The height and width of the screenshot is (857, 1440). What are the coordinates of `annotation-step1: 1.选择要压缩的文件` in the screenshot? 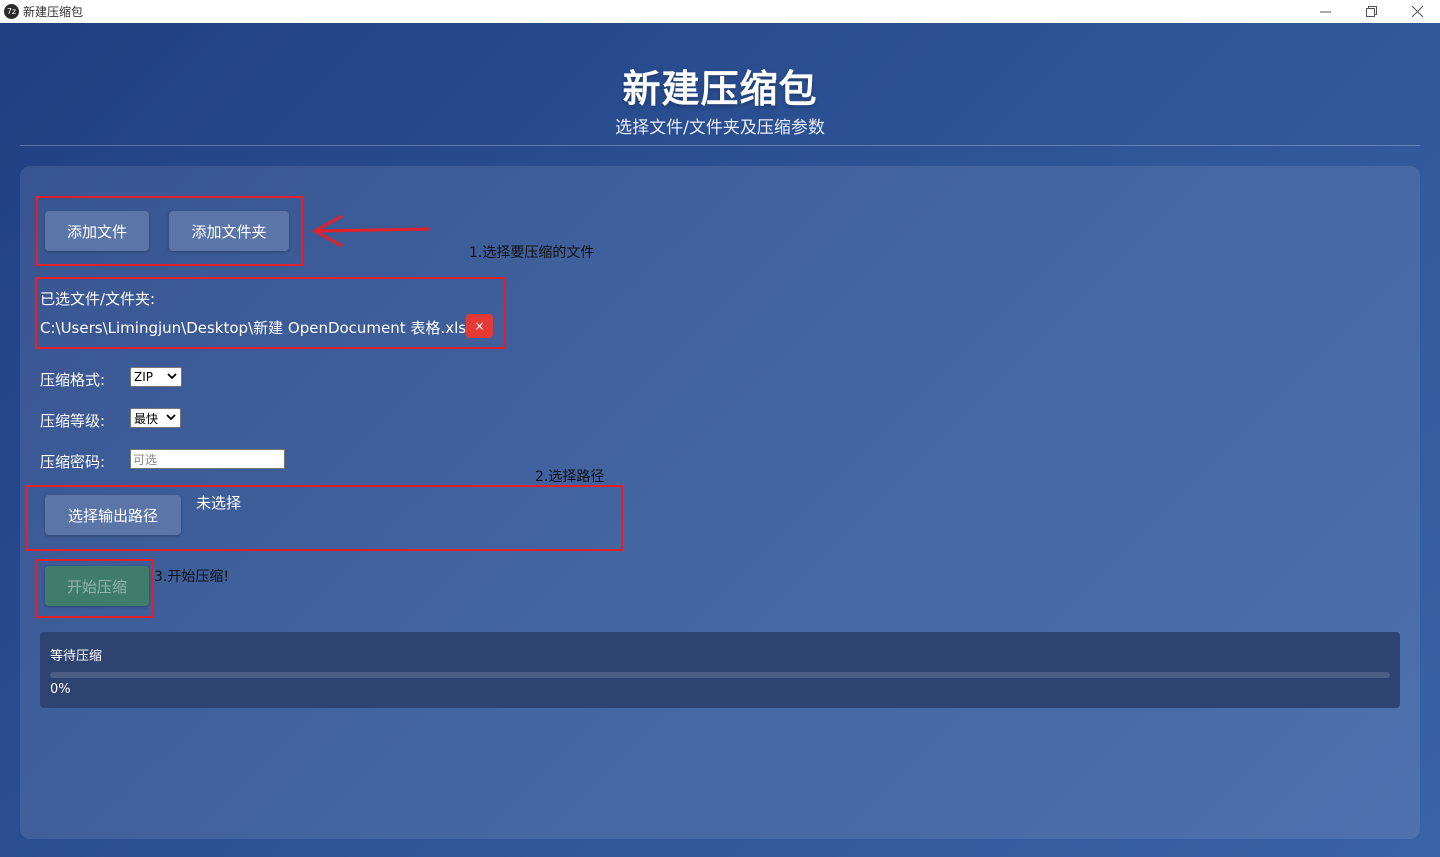 It's located at (532, 253).